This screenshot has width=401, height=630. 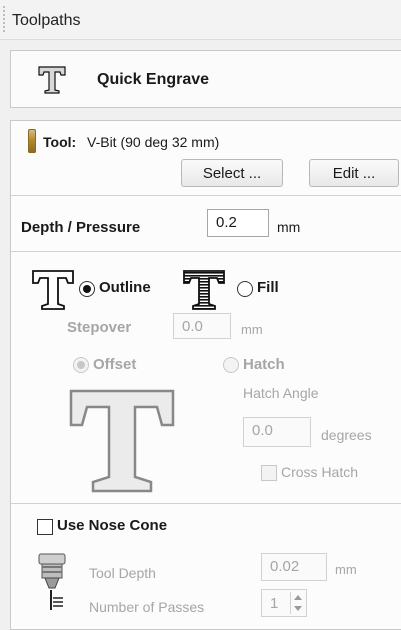 I want to click on cross-hatch-label: Cross Hatch, so click(x=319, y=472).